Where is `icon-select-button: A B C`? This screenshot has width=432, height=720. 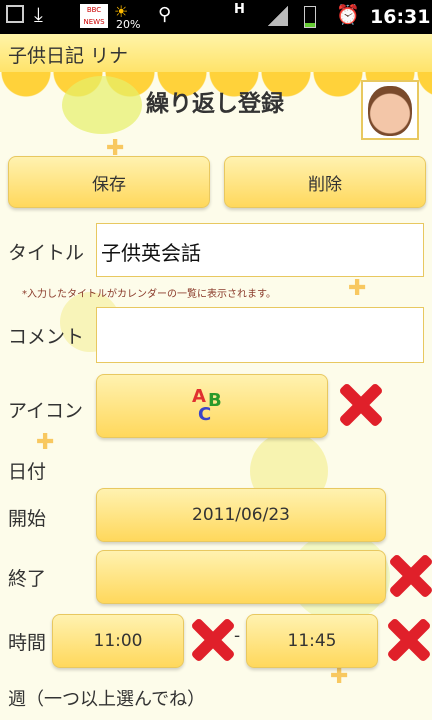
icon-select-button: A B C is located at coordinates (212, 406).